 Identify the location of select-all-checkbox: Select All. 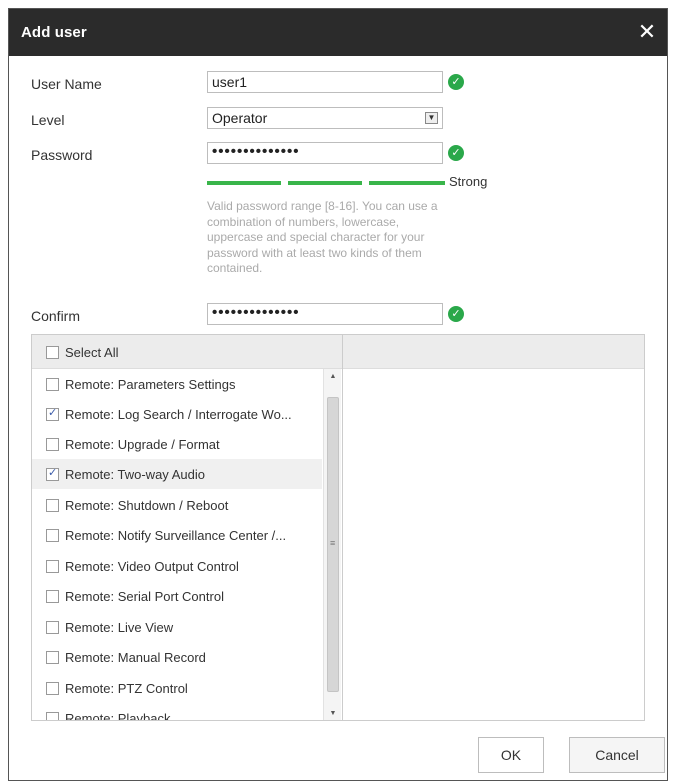
(82, 352).